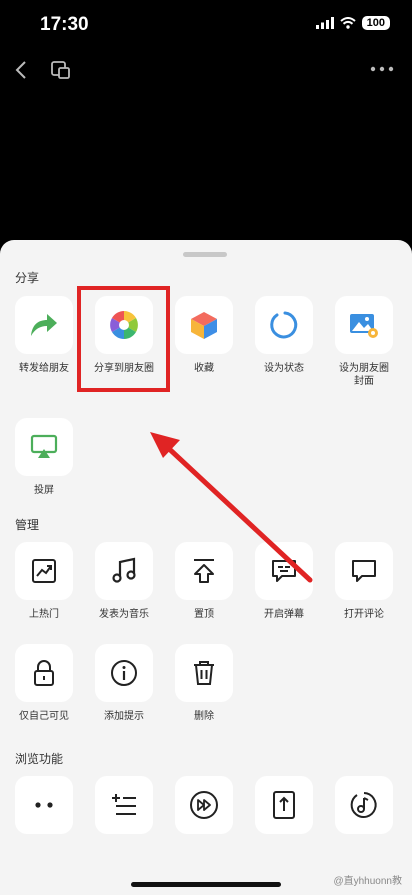 The width and height of the screenshot is (412, 895). Describe the element at coordinates (367, 881) in the screenshot. I see `watermark: @直yhhuonn教` at that location.